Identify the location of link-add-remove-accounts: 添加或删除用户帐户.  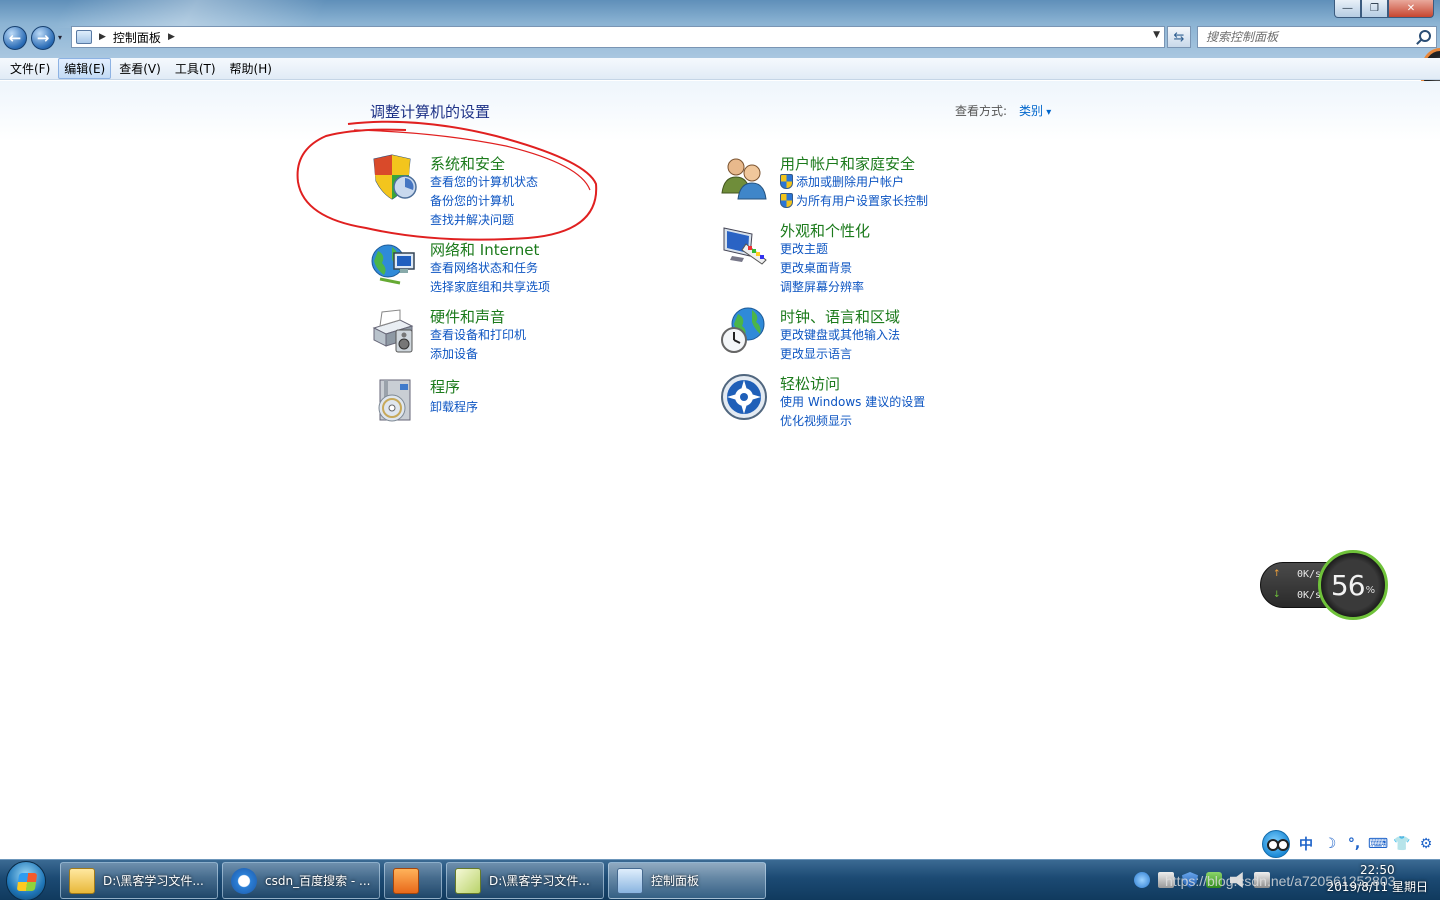
(842, 181).